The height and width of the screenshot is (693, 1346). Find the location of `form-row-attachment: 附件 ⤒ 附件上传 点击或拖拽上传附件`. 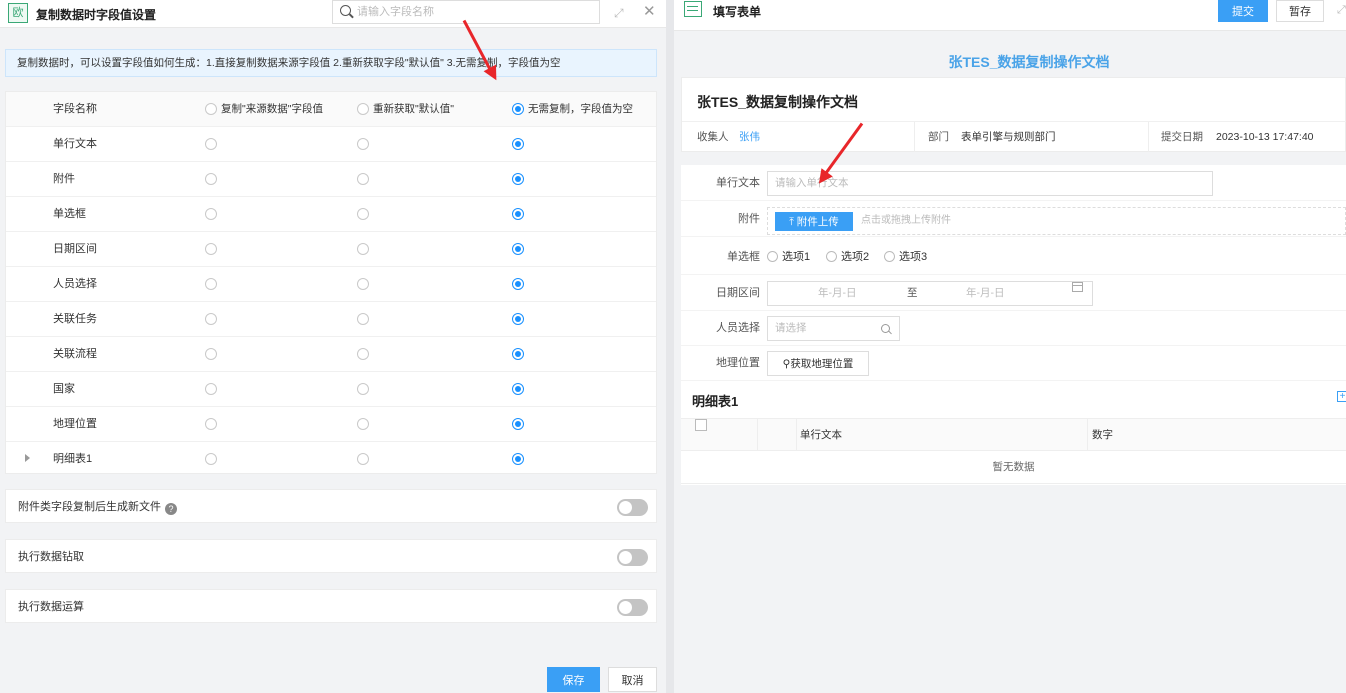

form-row-attachment: 附件 ⤒ 附件上传 点击或拖拽上传附件 is located at coordinates (1013, 219).